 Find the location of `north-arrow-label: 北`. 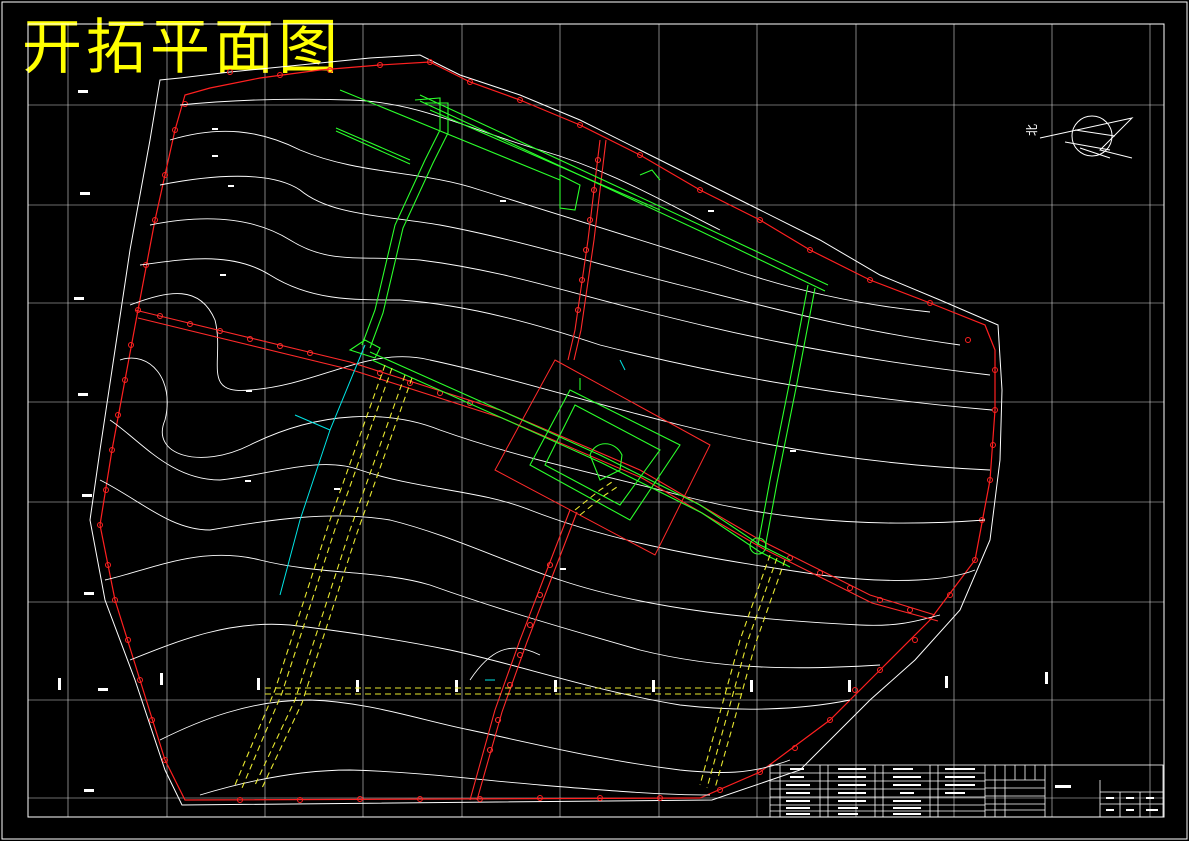

north-arrow-label: 北 is located at coordinates (1032, 130).